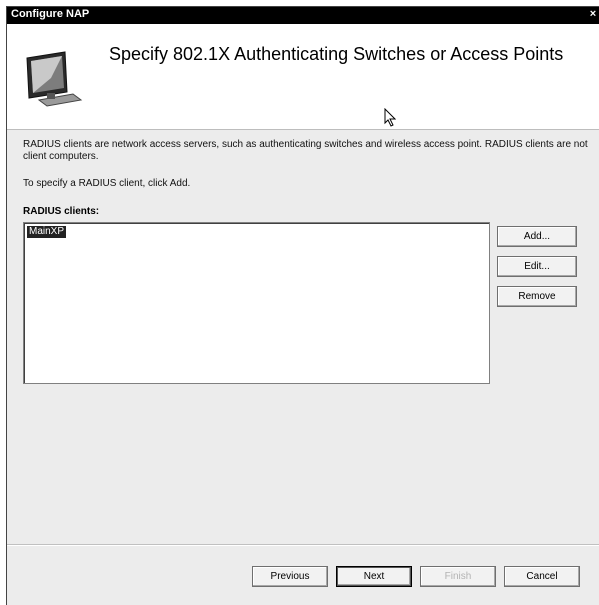  What do you see at coordinates (290, 576) in the screenshot?
I see `previous-button: Previous` at bounding box center [290, 576].